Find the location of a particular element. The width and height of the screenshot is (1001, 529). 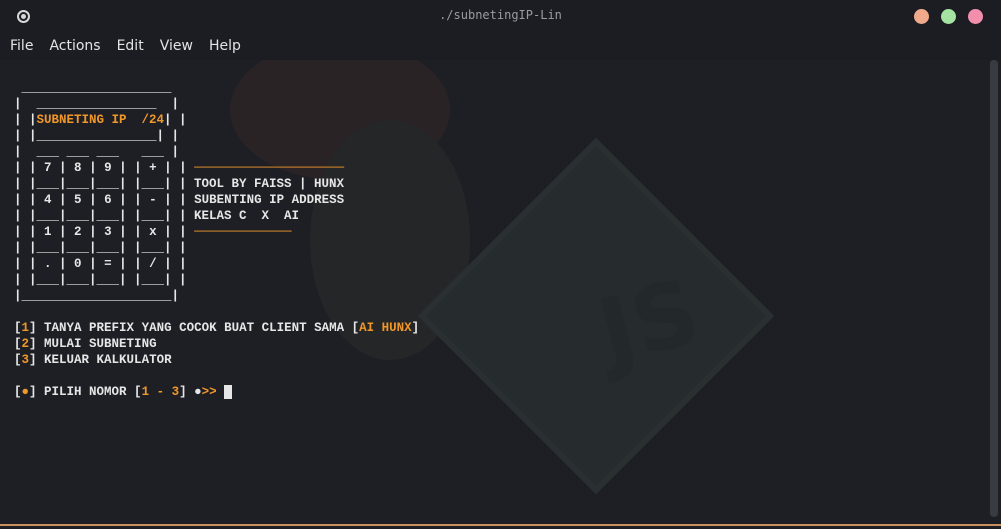

menu-help: Help is located at coordinates (225, 46).